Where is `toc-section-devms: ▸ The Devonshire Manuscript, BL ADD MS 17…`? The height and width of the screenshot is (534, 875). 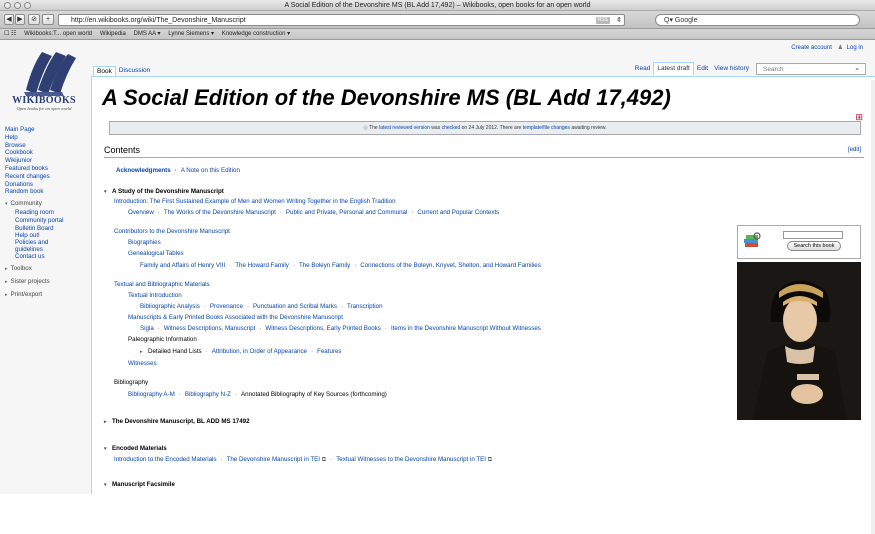
toc-section-devms: ▸ The Devonshire Manuscript, BL ADD MS 17… is located at coordinates (177, 421).